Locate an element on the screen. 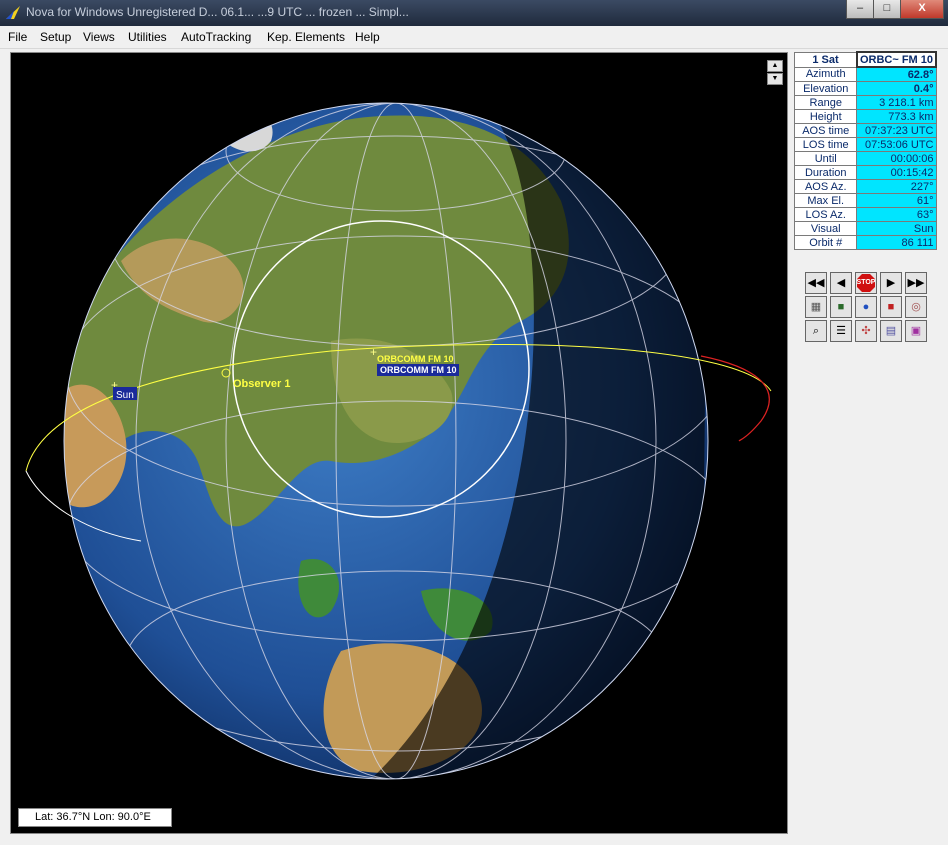  row-value: 773.3 km is located at coordinates (896, 116).